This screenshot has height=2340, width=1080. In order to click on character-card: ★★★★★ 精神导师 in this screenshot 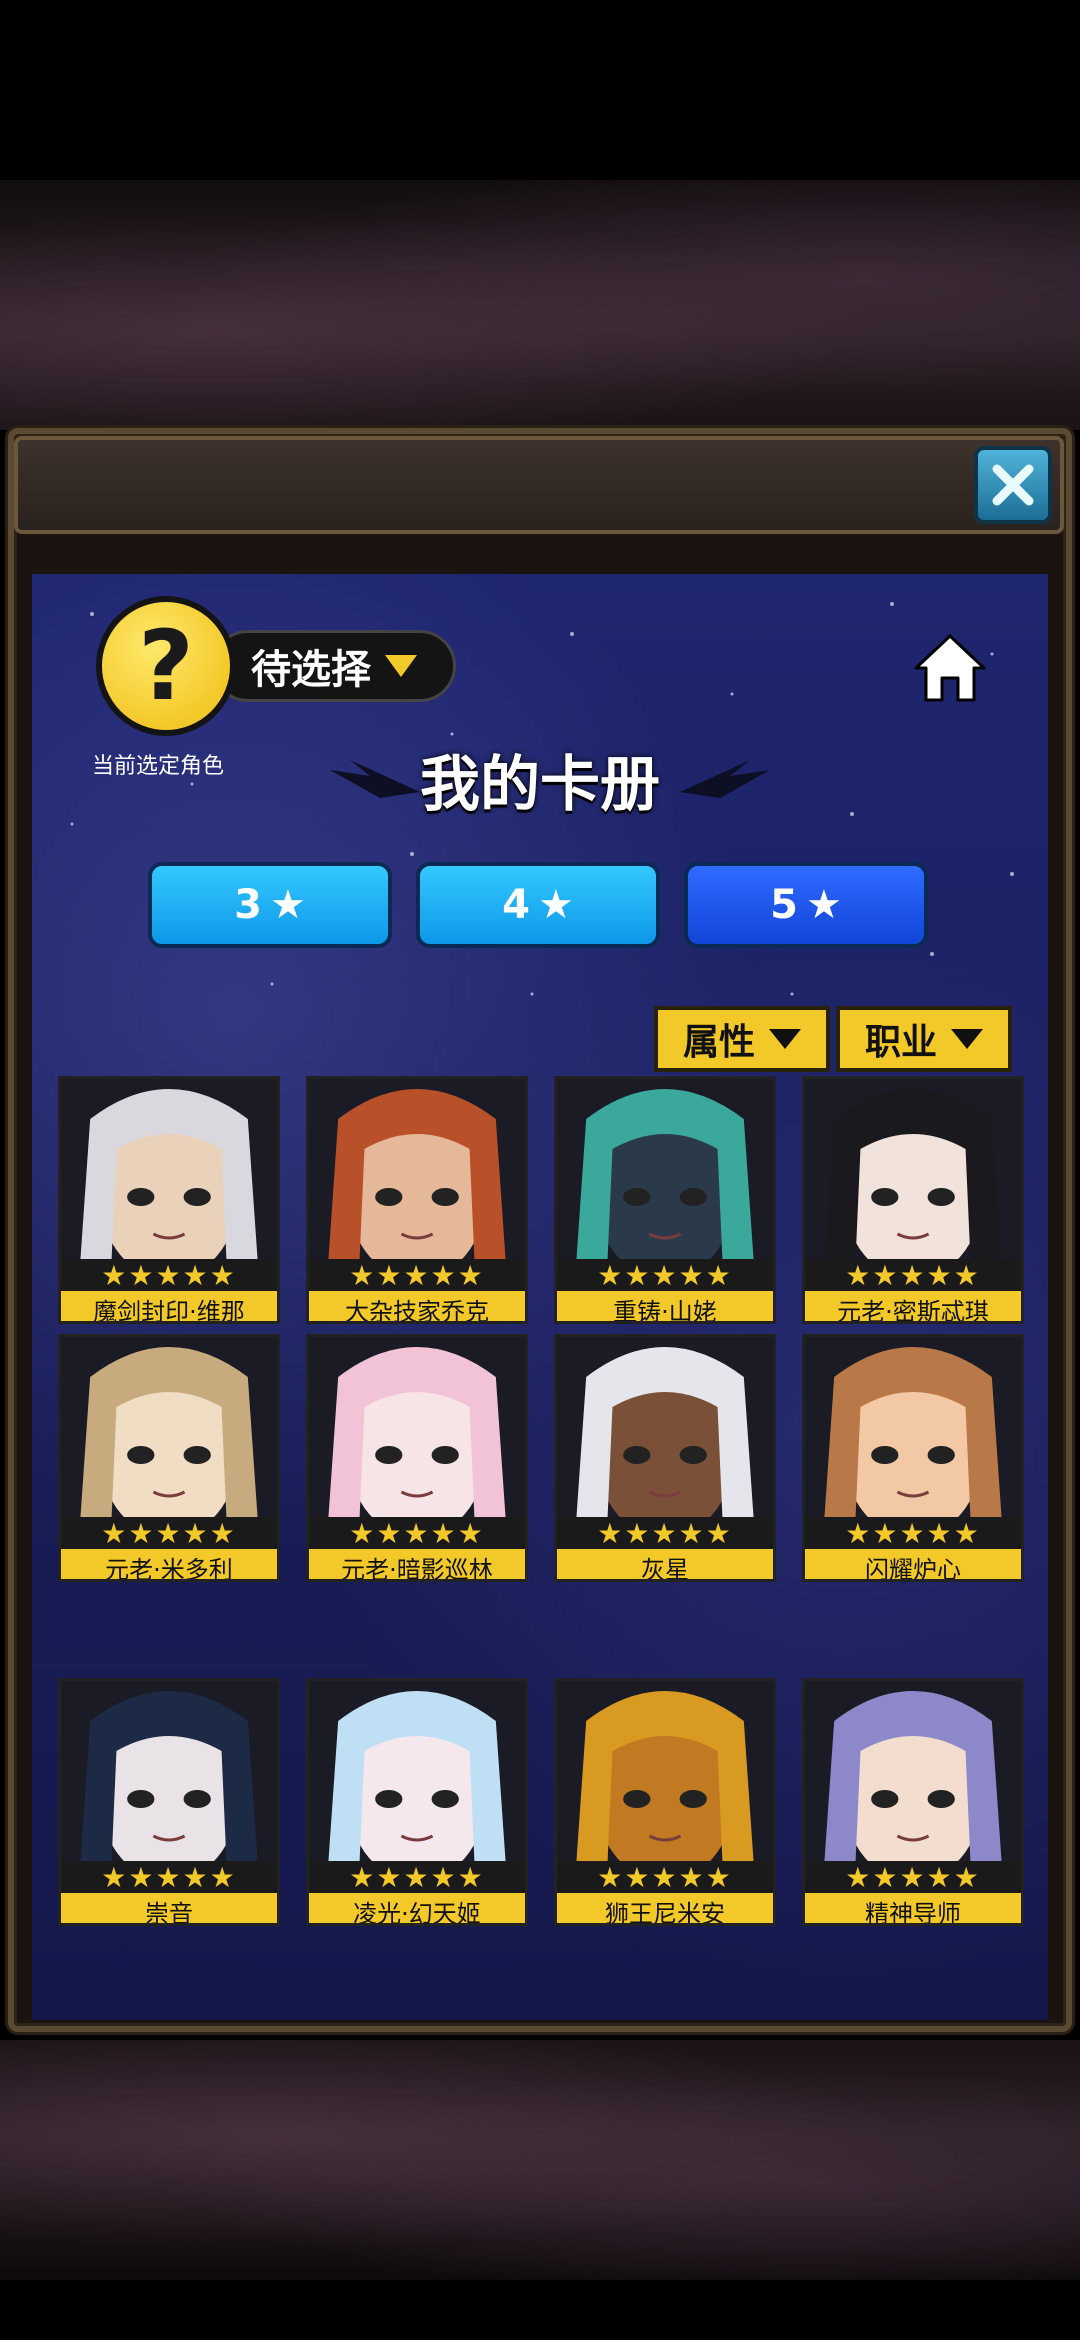, I will do `click(913, 1802)`.